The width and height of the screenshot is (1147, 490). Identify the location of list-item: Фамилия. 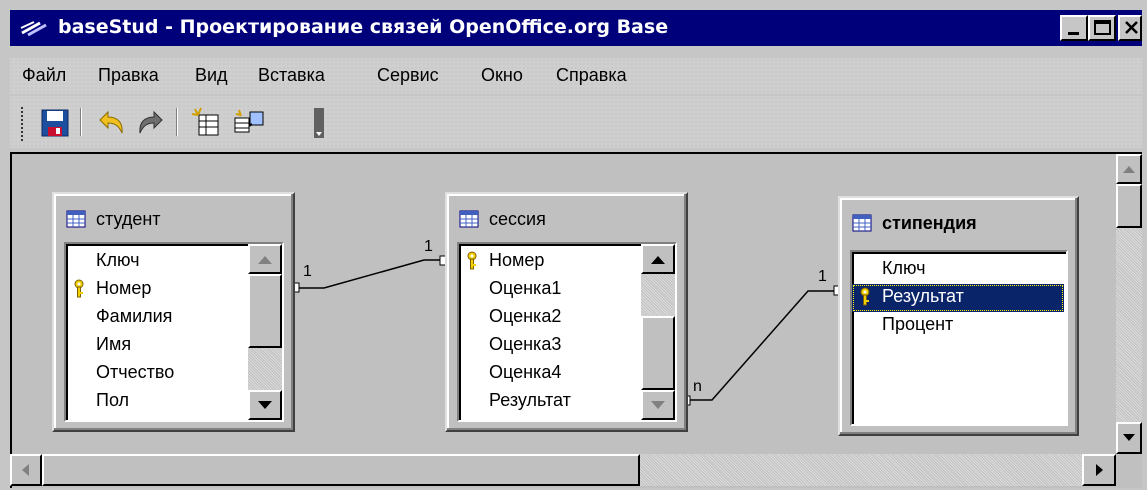
(156, 318).